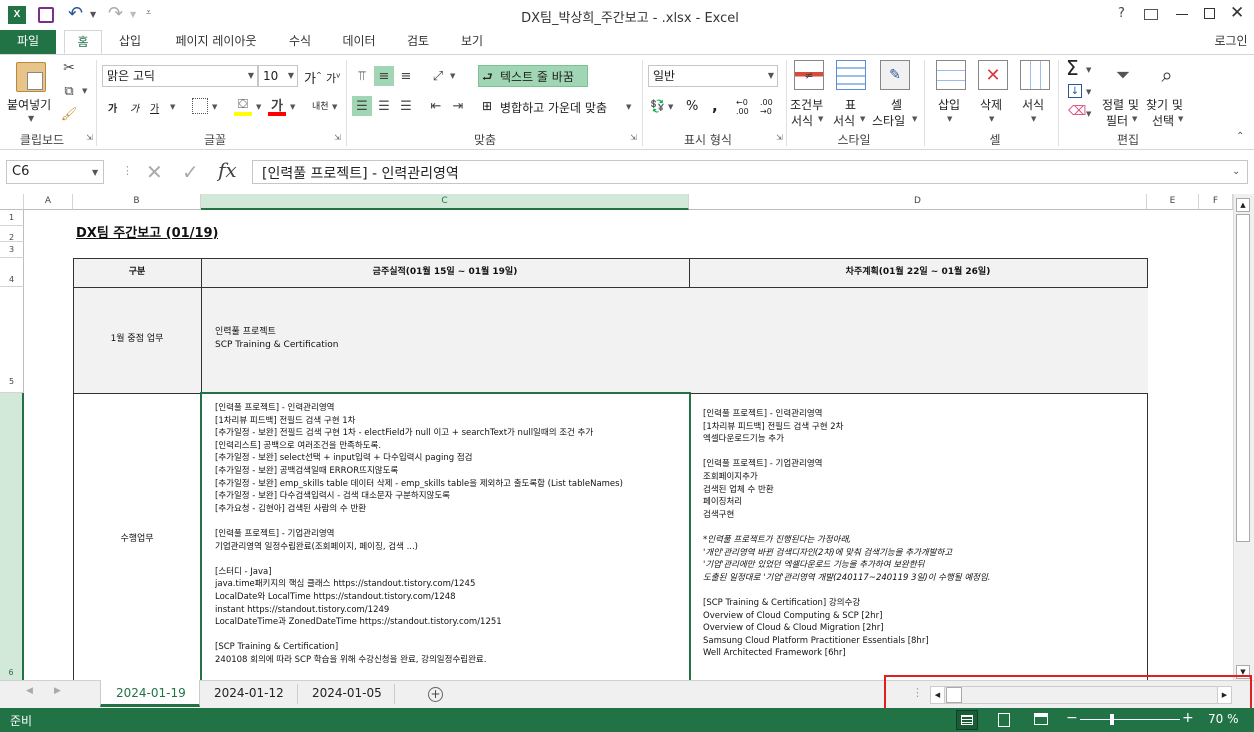  Describe the element at coordinates (1223, 719) in the screenshot. I see `zoom-level: 70 %` at that location.